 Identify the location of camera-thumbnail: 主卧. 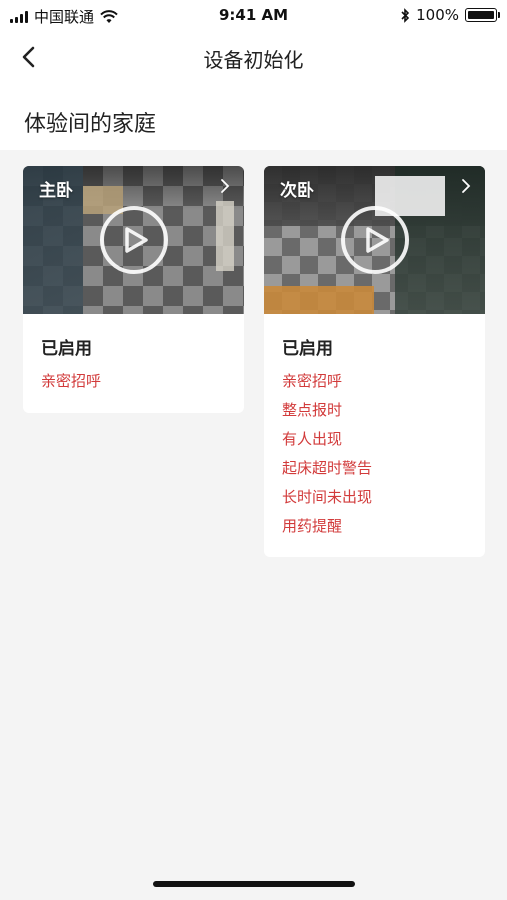
(133, 240).